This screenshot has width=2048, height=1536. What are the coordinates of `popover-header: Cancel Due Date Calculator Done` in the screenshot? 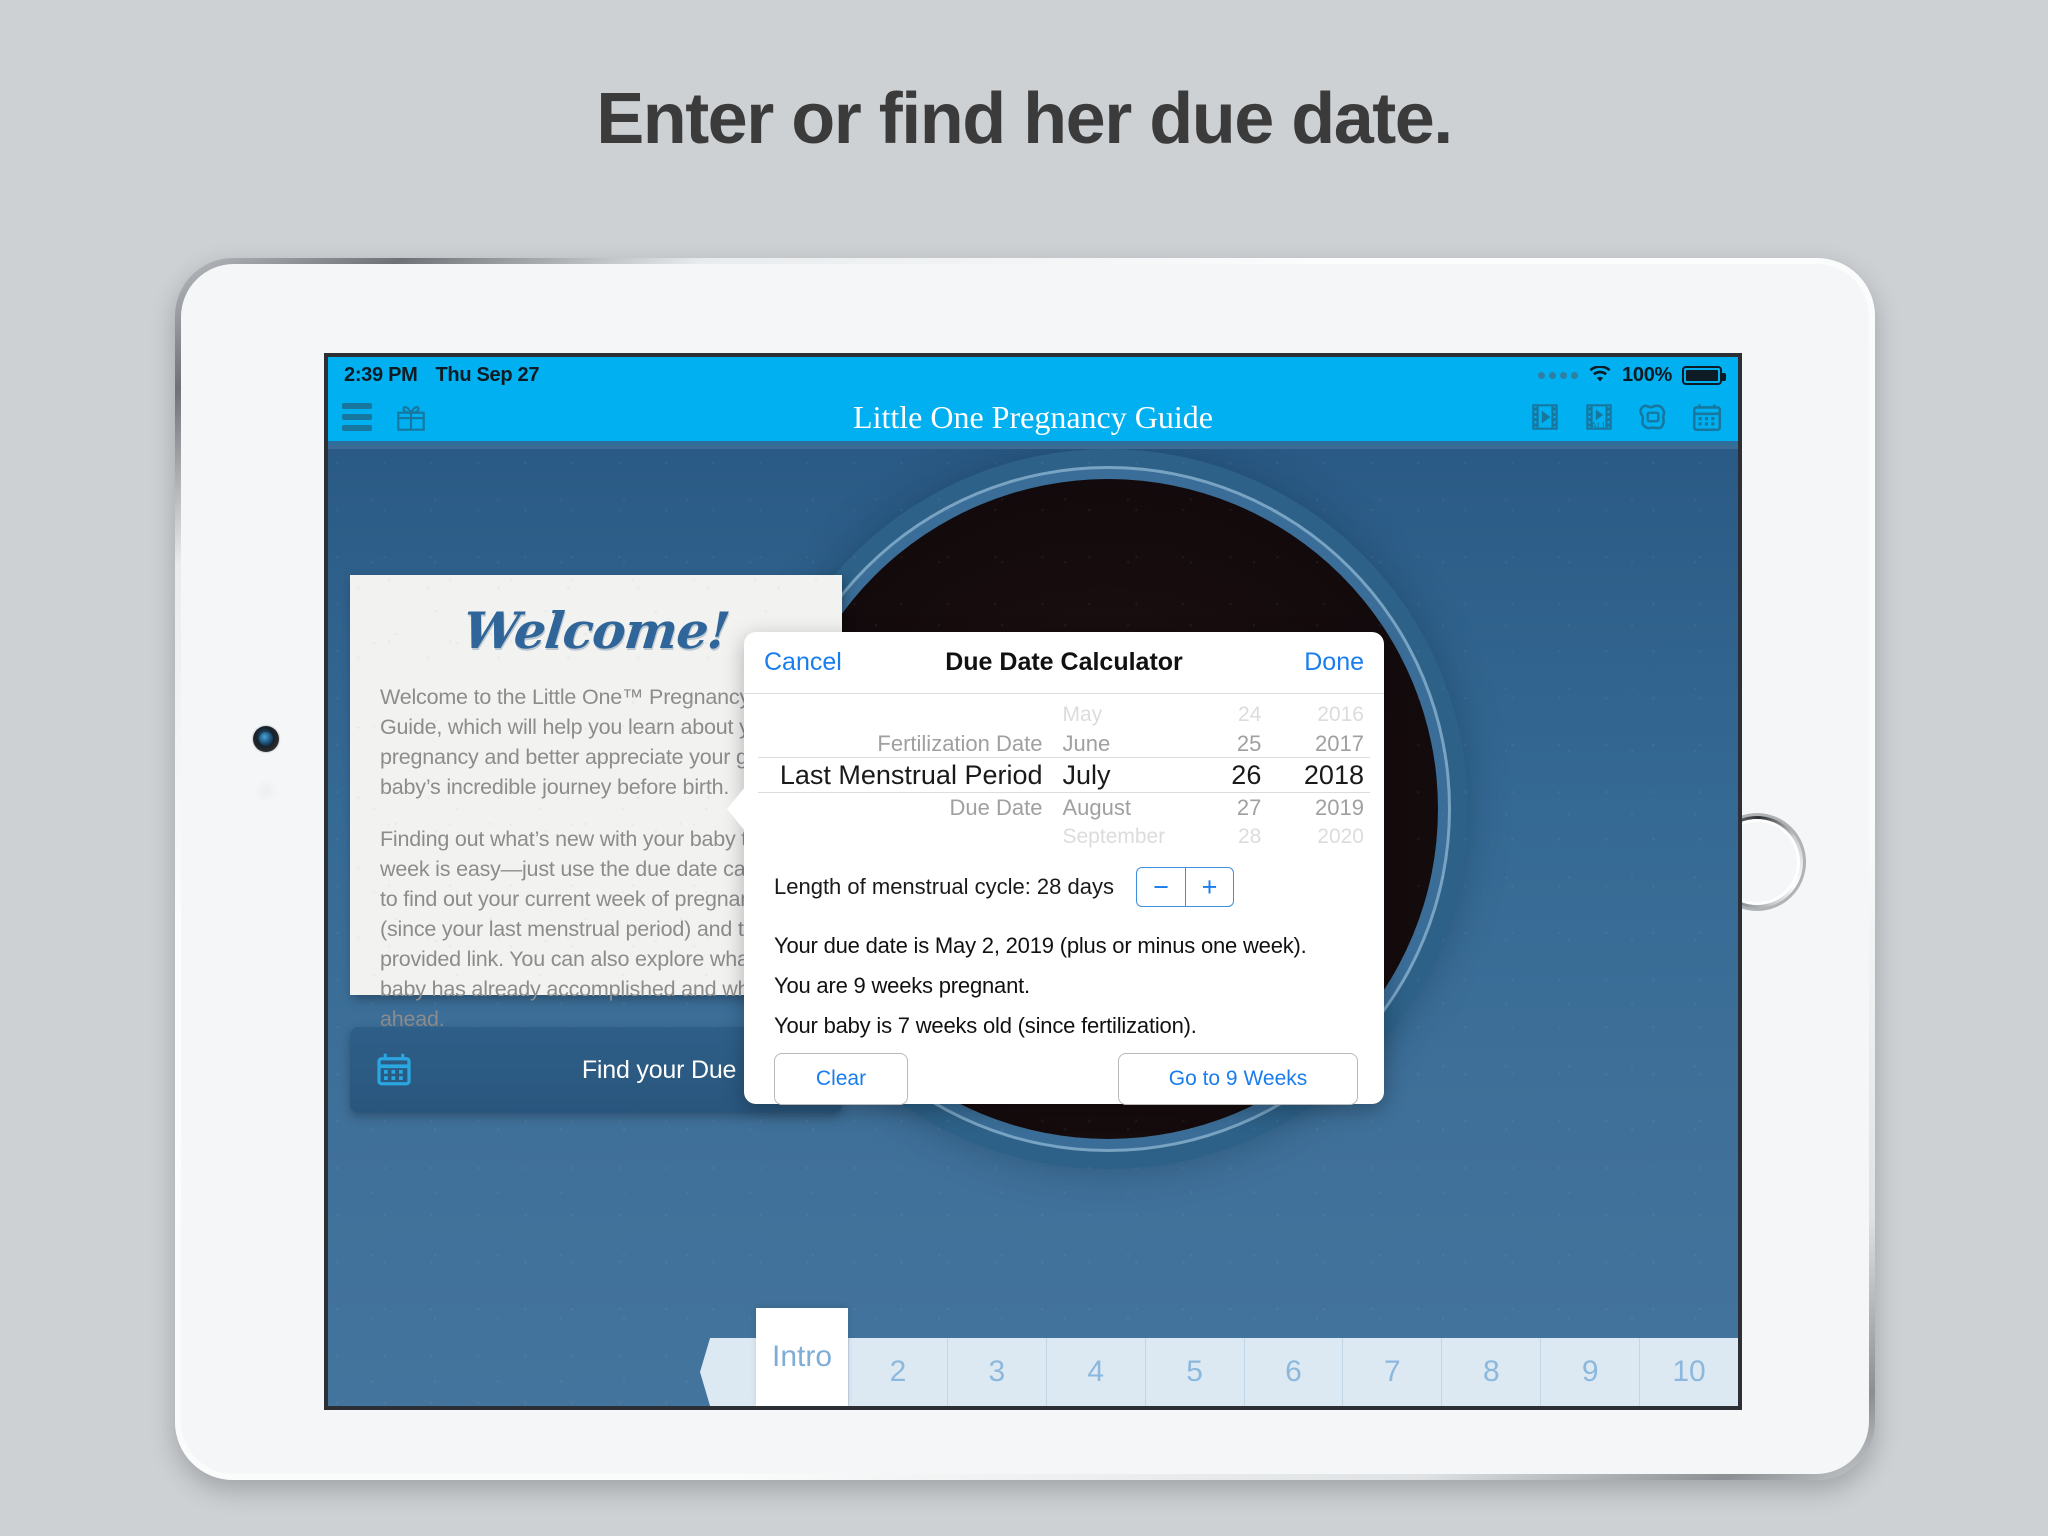 It's located at (1064, 663).